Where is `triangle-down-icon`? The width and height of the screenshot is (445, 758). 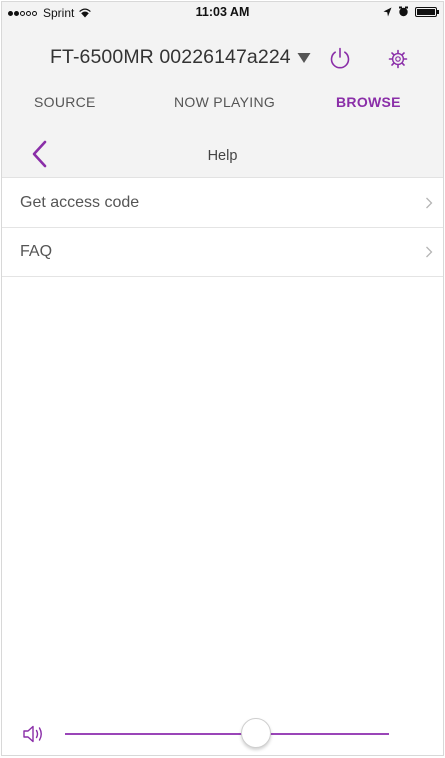 triangle-down-icon is located at coordinates (304, 57).